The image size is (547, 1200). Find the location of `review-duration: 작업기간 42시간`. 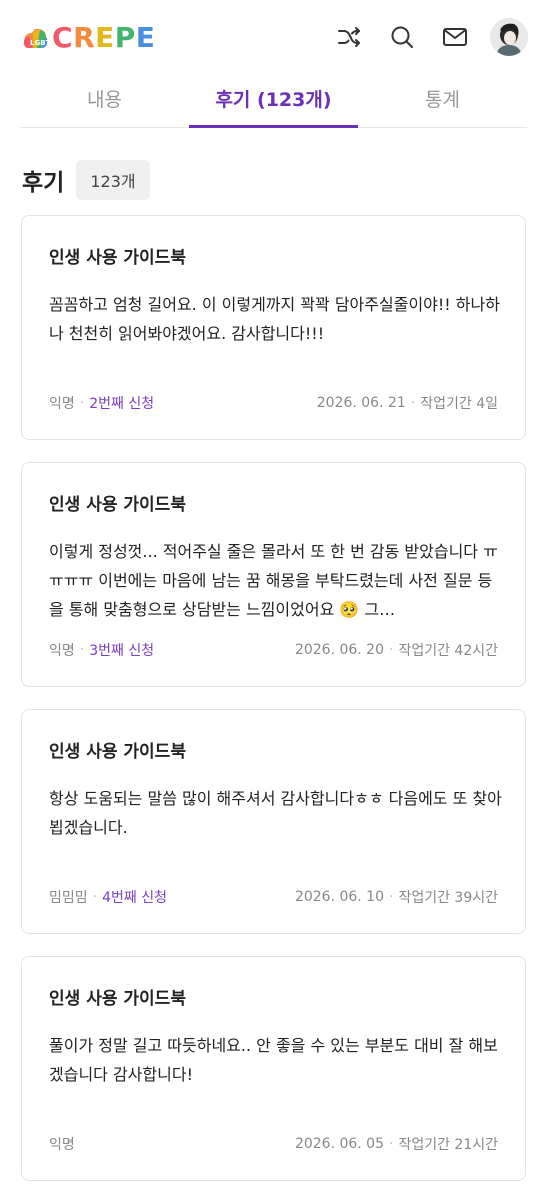

review-duration: 작업기간 42시간 is located at coordinates (448, 651).